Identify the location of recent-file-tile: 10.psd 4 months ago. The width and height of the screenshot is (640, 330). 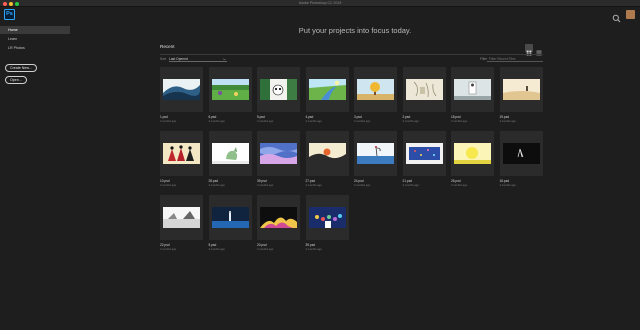
(181, 160).